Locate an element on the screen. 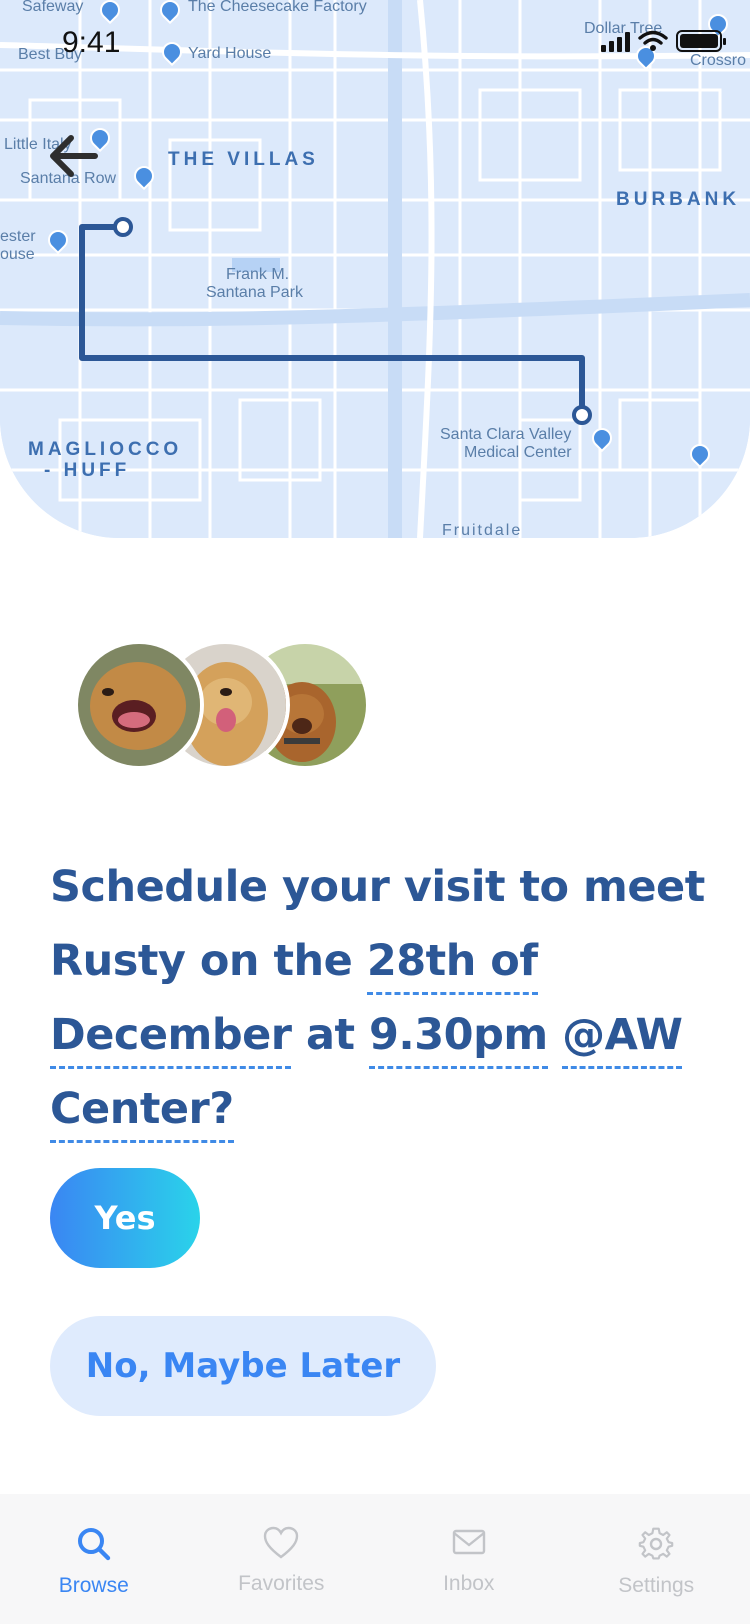  tab-settings: Settings is located at coordinates (656, 1559).